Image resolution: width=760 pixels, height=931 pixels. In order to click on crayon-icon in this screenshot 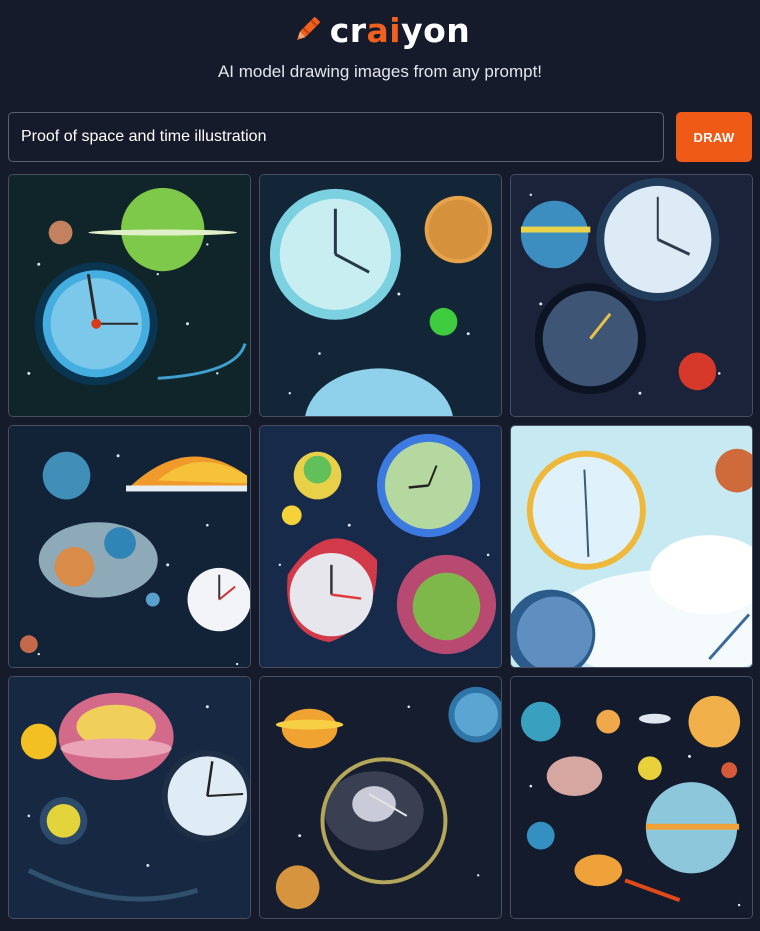, I will do `click(308, 28)`.